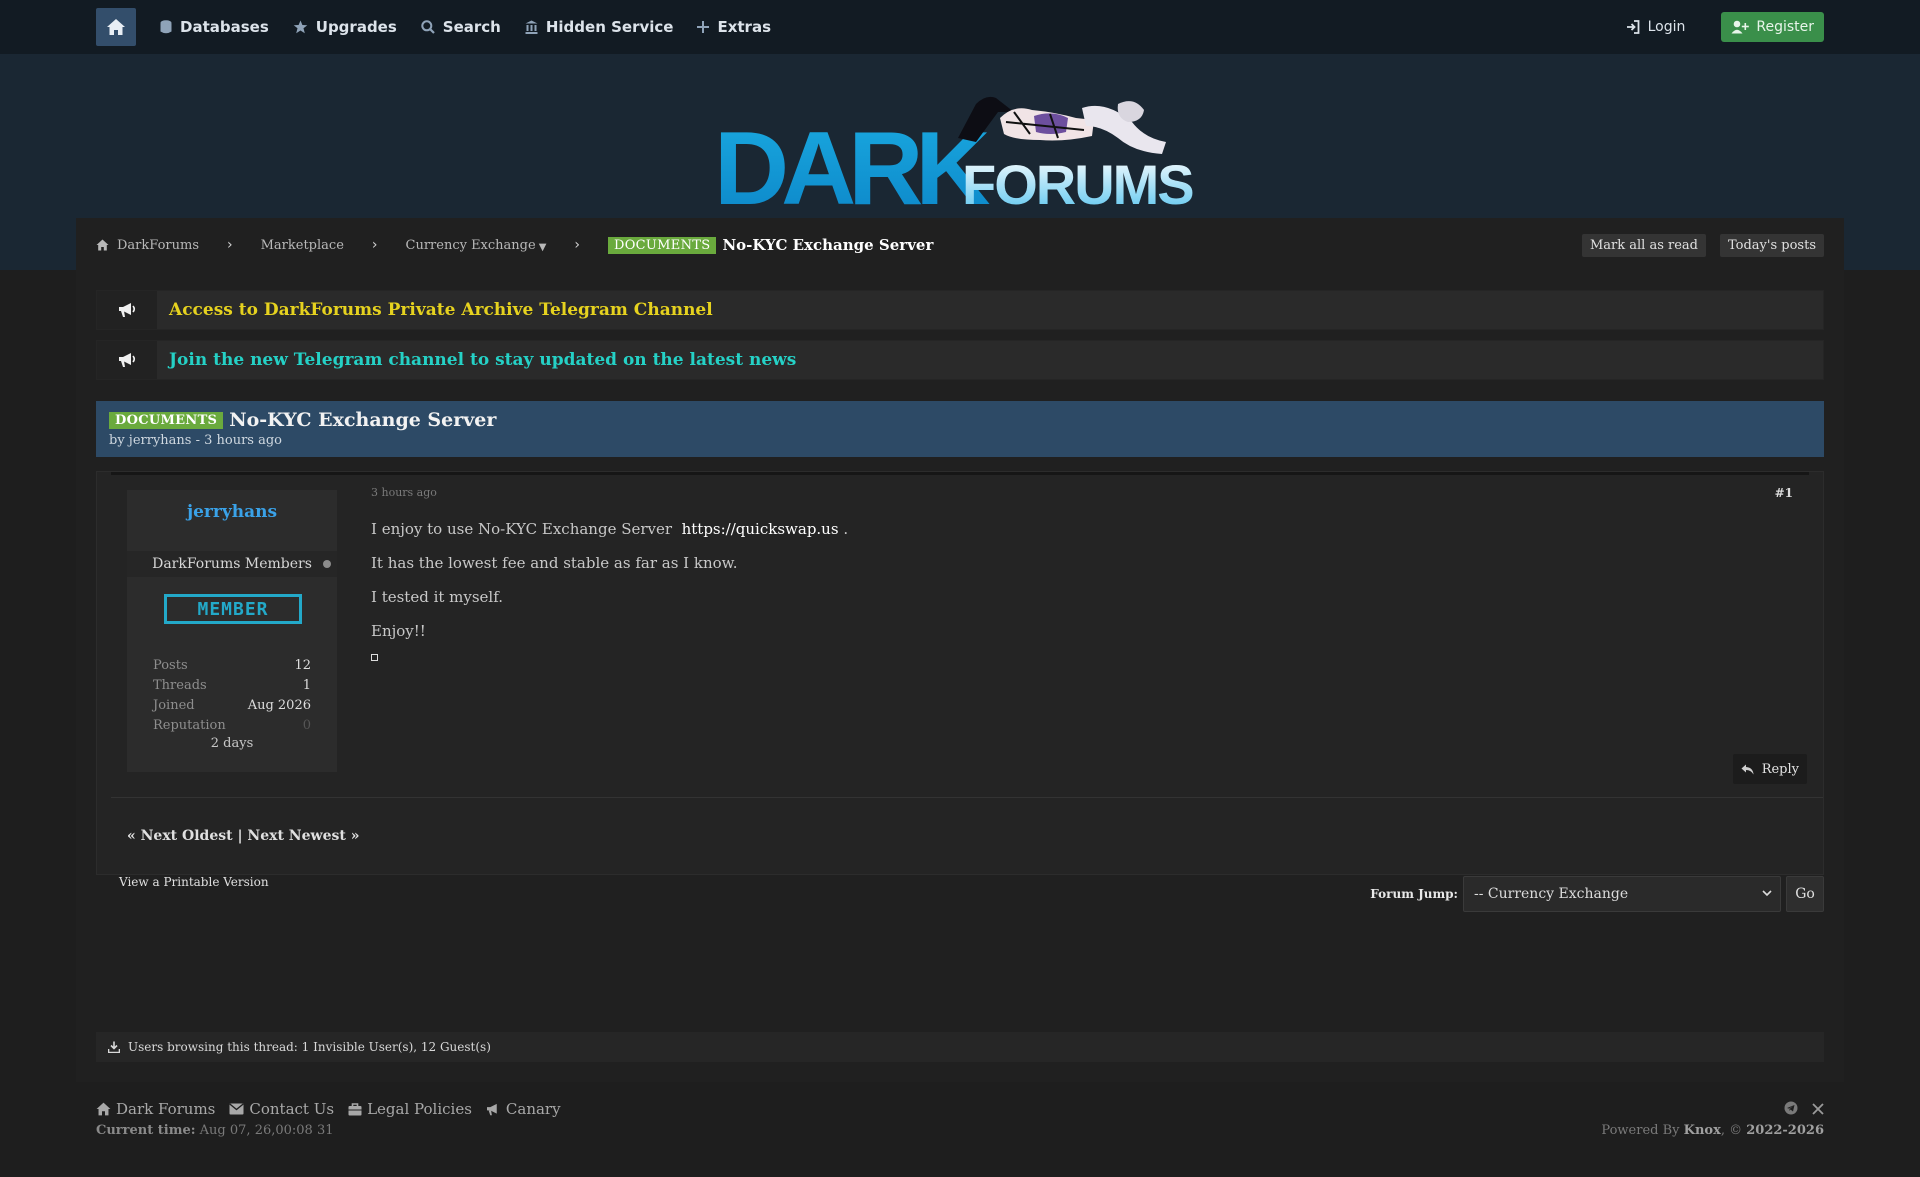  Describe the element at coordinates (1632, 27) in the screenshot. I see `login-icon` at that location.